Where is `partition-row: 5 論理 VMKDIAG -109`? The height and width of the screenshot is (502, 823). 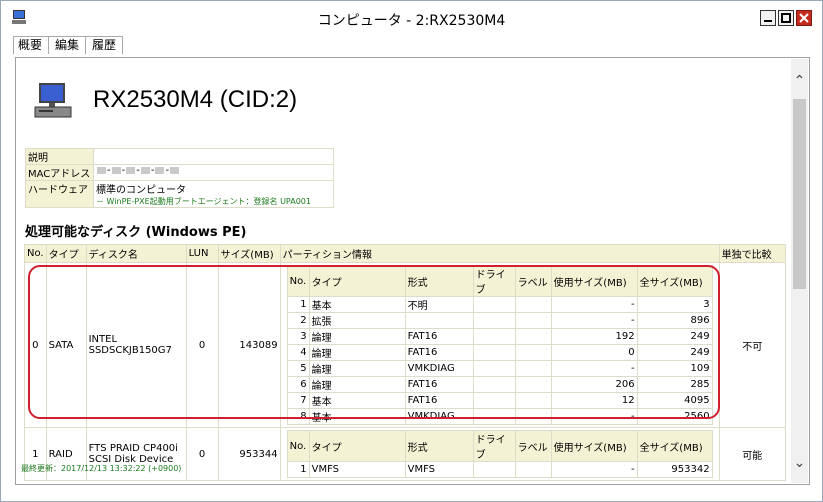
partition-row: 5 論理 VMKDIAG -109 is located at coordinates (499, 368).